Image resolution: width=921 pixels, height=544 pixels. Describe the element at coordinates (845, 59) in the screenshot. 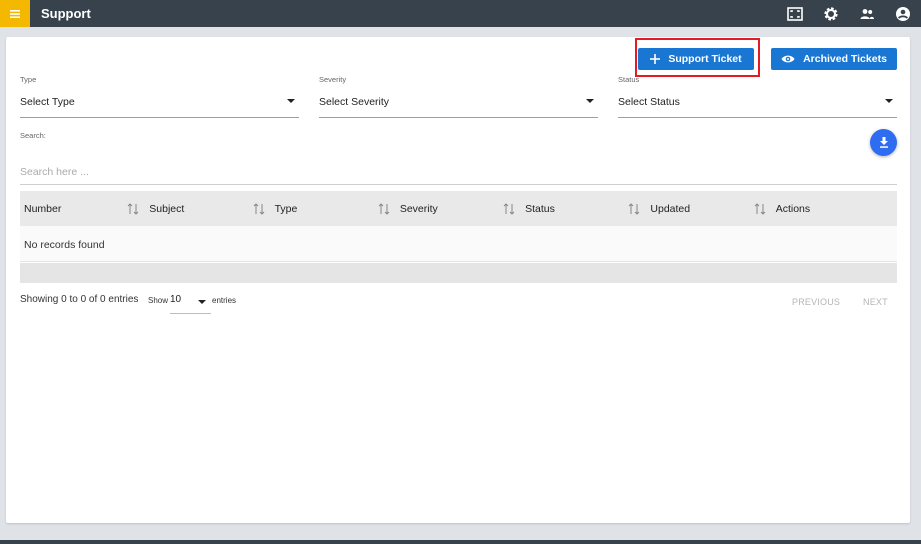

I see `archived-tickets-label: Archived Tickets` at that location.